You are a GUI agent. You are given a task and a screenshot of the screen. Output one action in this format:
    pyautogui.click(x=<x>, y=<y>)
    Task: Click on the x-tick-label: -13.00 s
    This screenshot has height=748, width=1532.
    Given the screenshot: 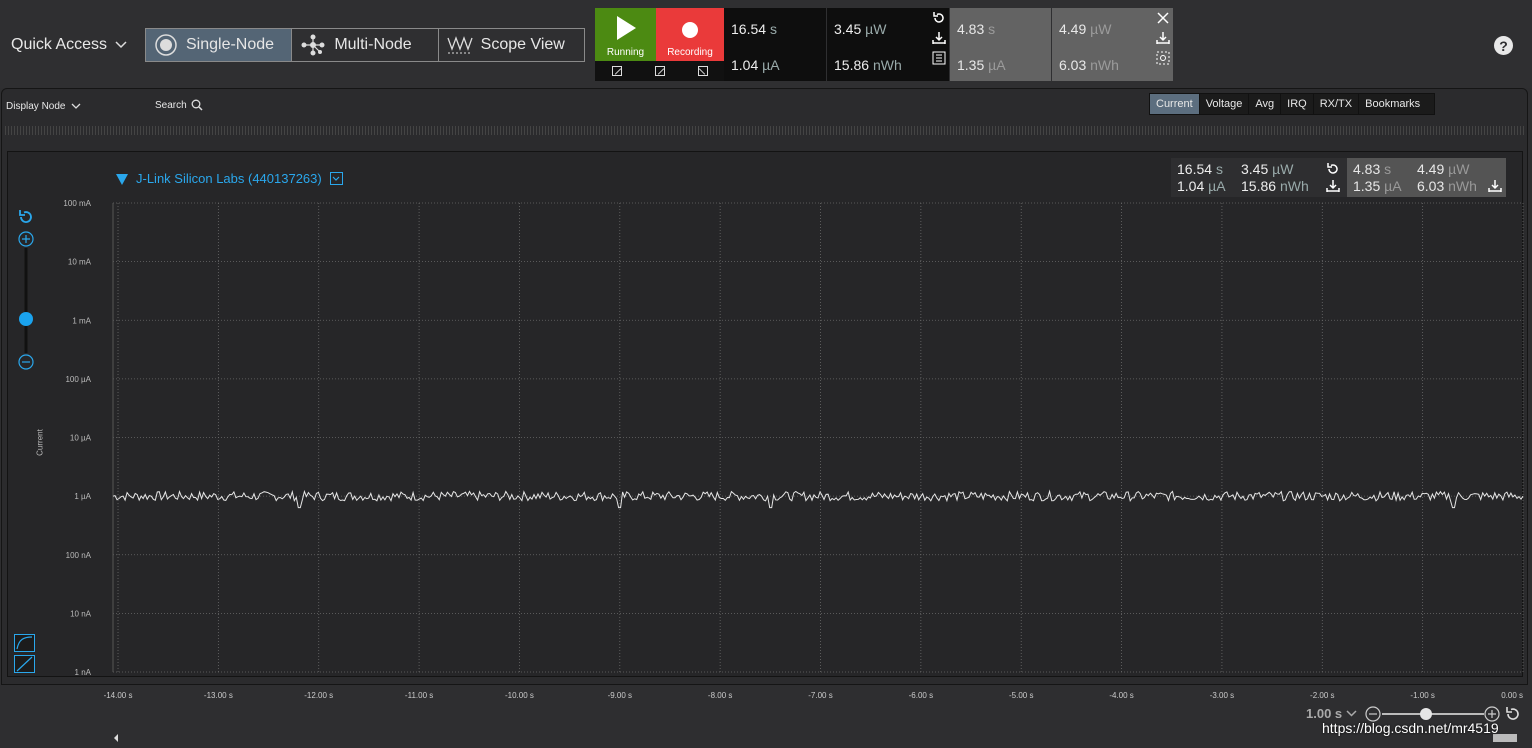 What is the action you would take?
    pyautogui.click(x=218, y=695)
    